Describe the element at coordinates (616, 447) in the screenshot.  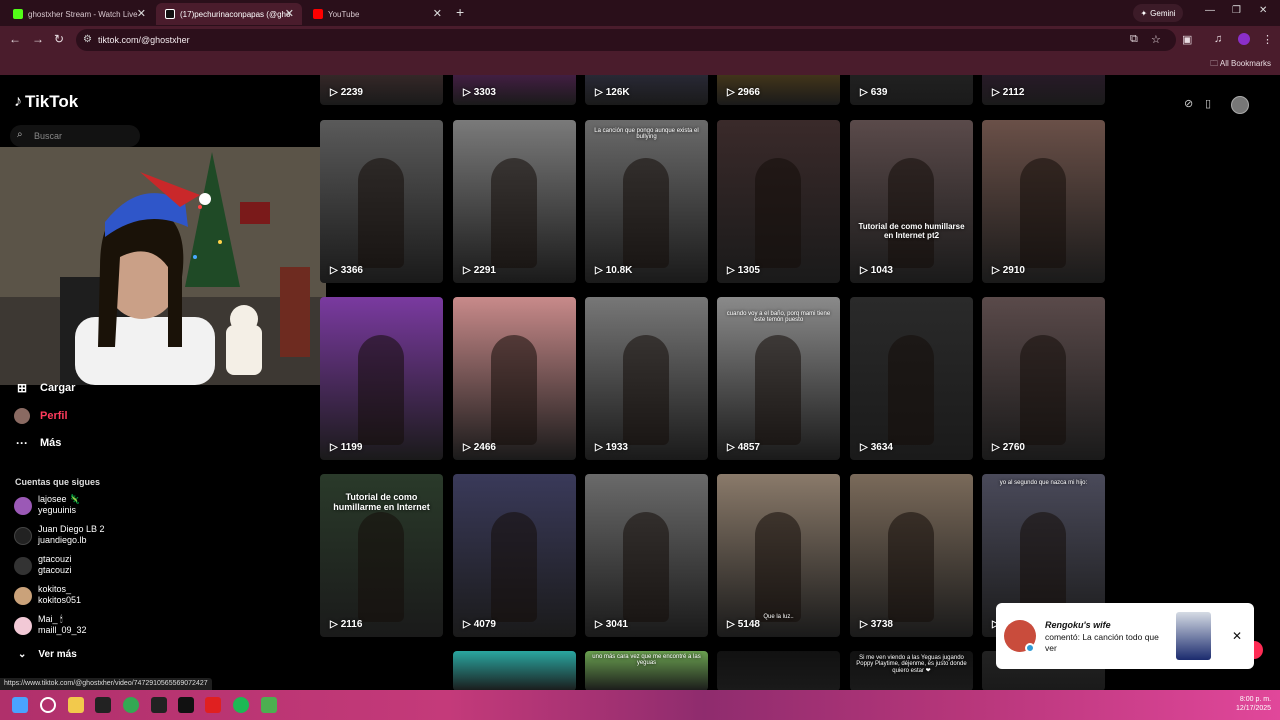
I see `view-count-number: 1933` at that location.